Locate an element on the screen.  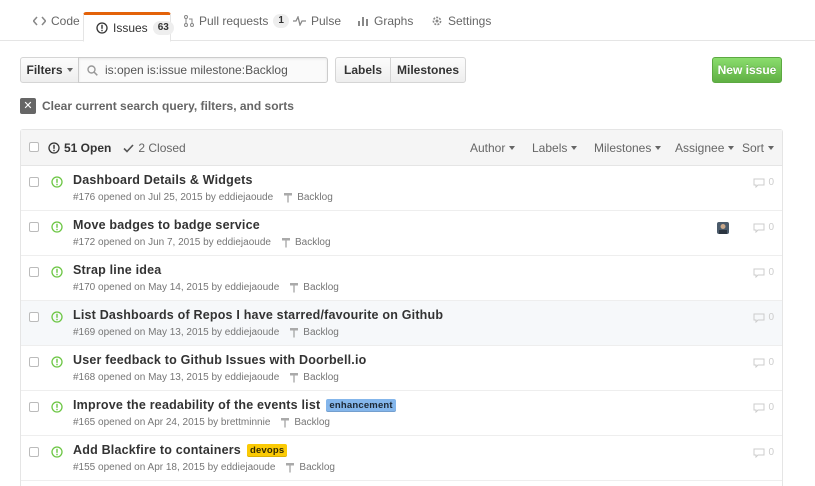
code-icon is located at coordinates (39, 21).